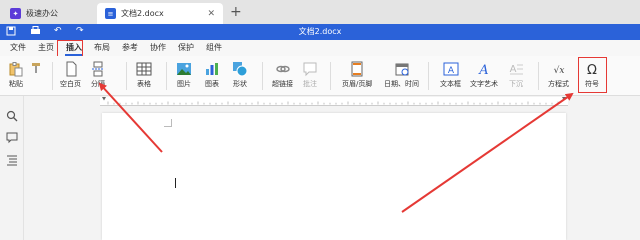  Describe the element at coordinates (98, 84) in the screenshot. I see `break-label: 分隔` at that location.